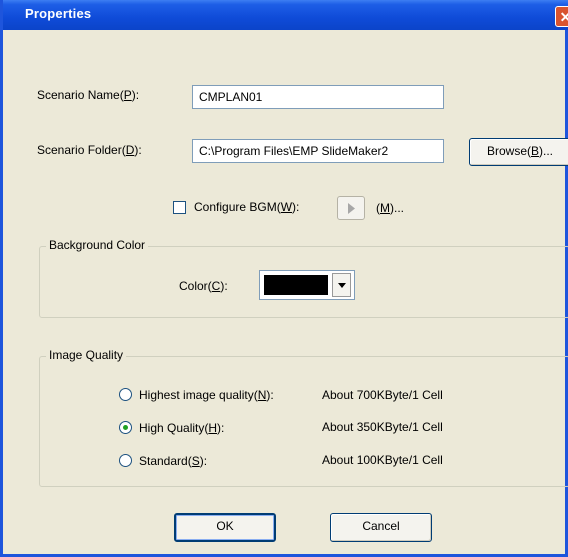 This screenshot has height=557, width=568. What do you see at coordinates (173, 461) in the screenshot?
I see `standard-label: Standard(S):` at bounding box center [173, 461].